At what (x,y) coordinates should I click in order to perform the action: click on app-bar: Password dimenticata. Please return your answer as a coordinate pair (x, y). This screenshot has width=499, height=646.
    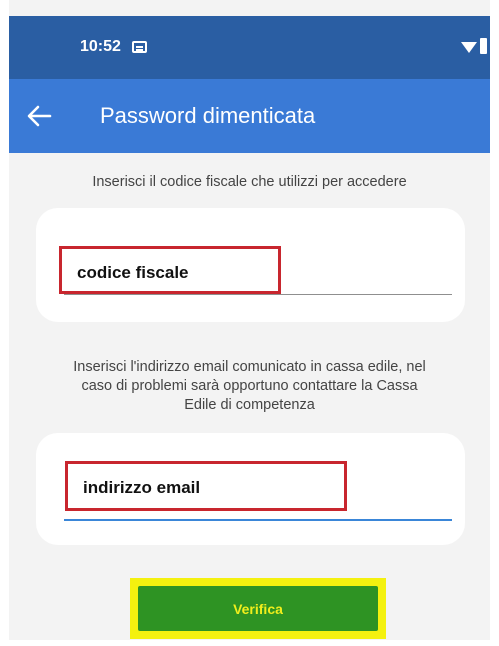
    Looking at the image, I should click on (249, 116).